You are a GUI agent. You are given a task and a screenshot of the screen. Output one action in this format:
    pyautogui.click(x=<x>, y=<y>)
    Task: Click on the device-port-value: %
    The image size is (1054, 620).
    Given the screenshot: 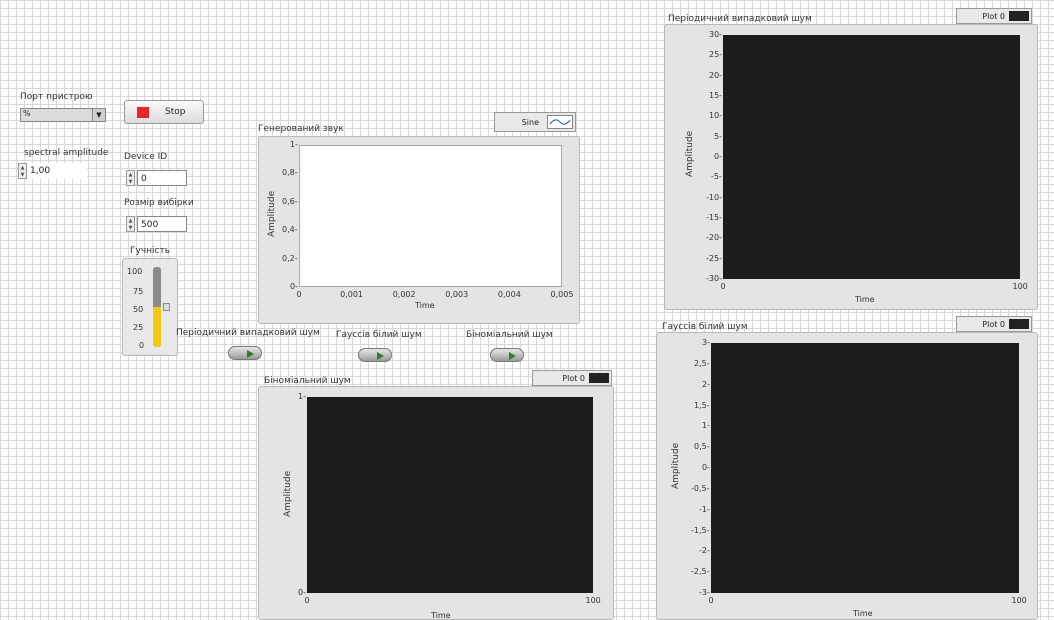 What is the action you would take?
    pyautogui.click(x=27, y=113)
    